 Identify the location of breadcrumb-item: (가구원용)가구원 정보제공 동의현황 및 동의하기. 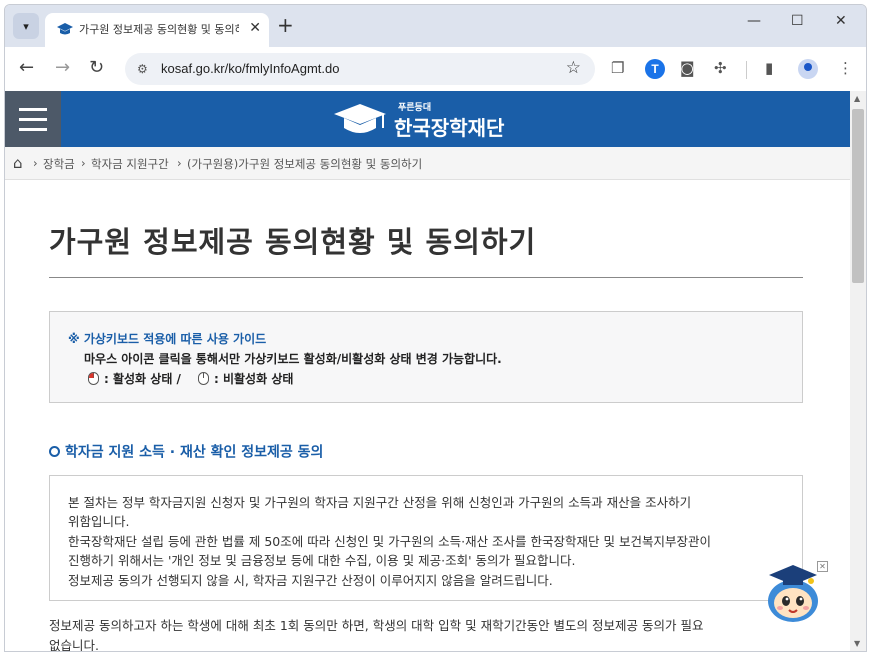
(304, 164).